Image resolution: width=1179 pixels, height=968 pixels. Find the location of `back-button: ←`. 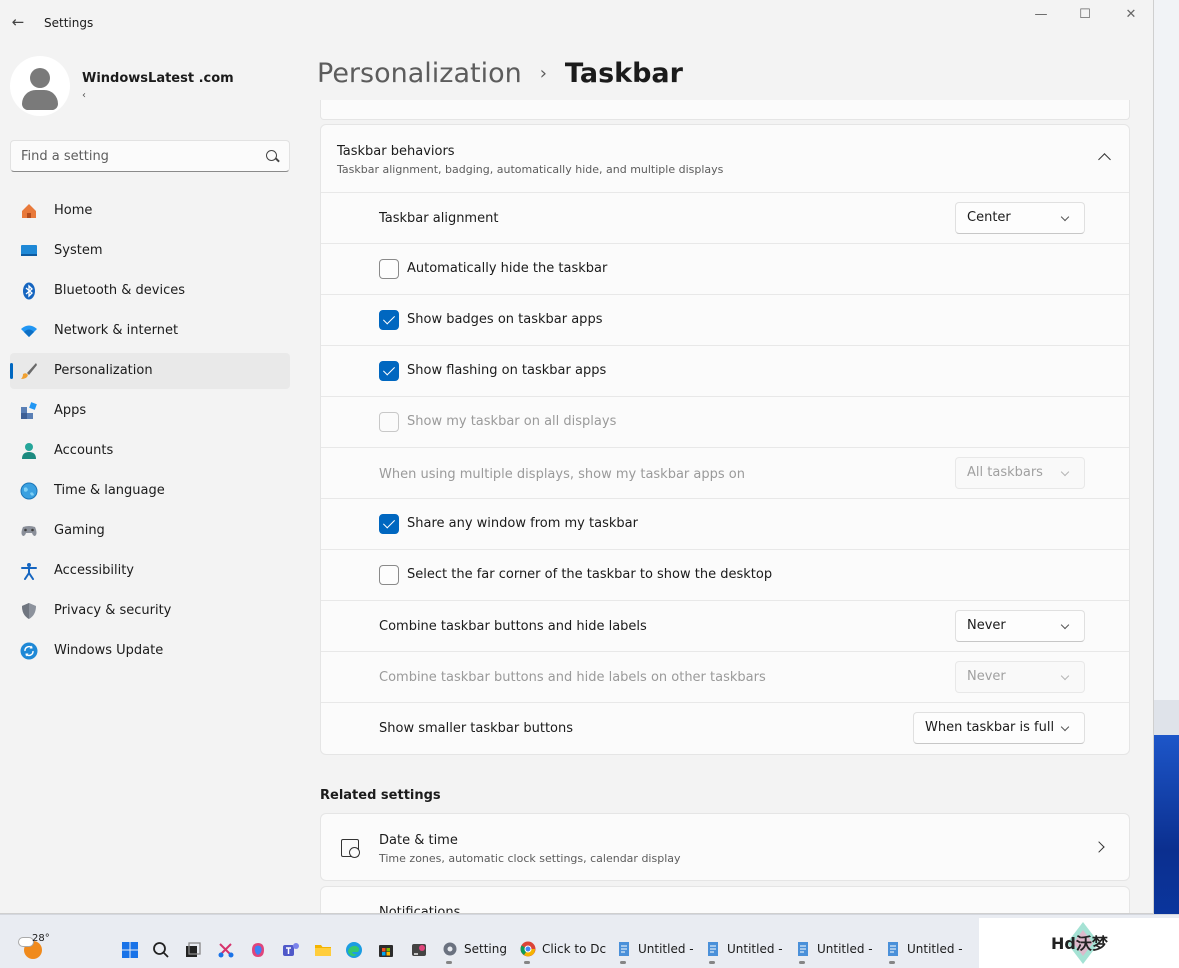

back-button: ← is located at coordinates (18, 22).